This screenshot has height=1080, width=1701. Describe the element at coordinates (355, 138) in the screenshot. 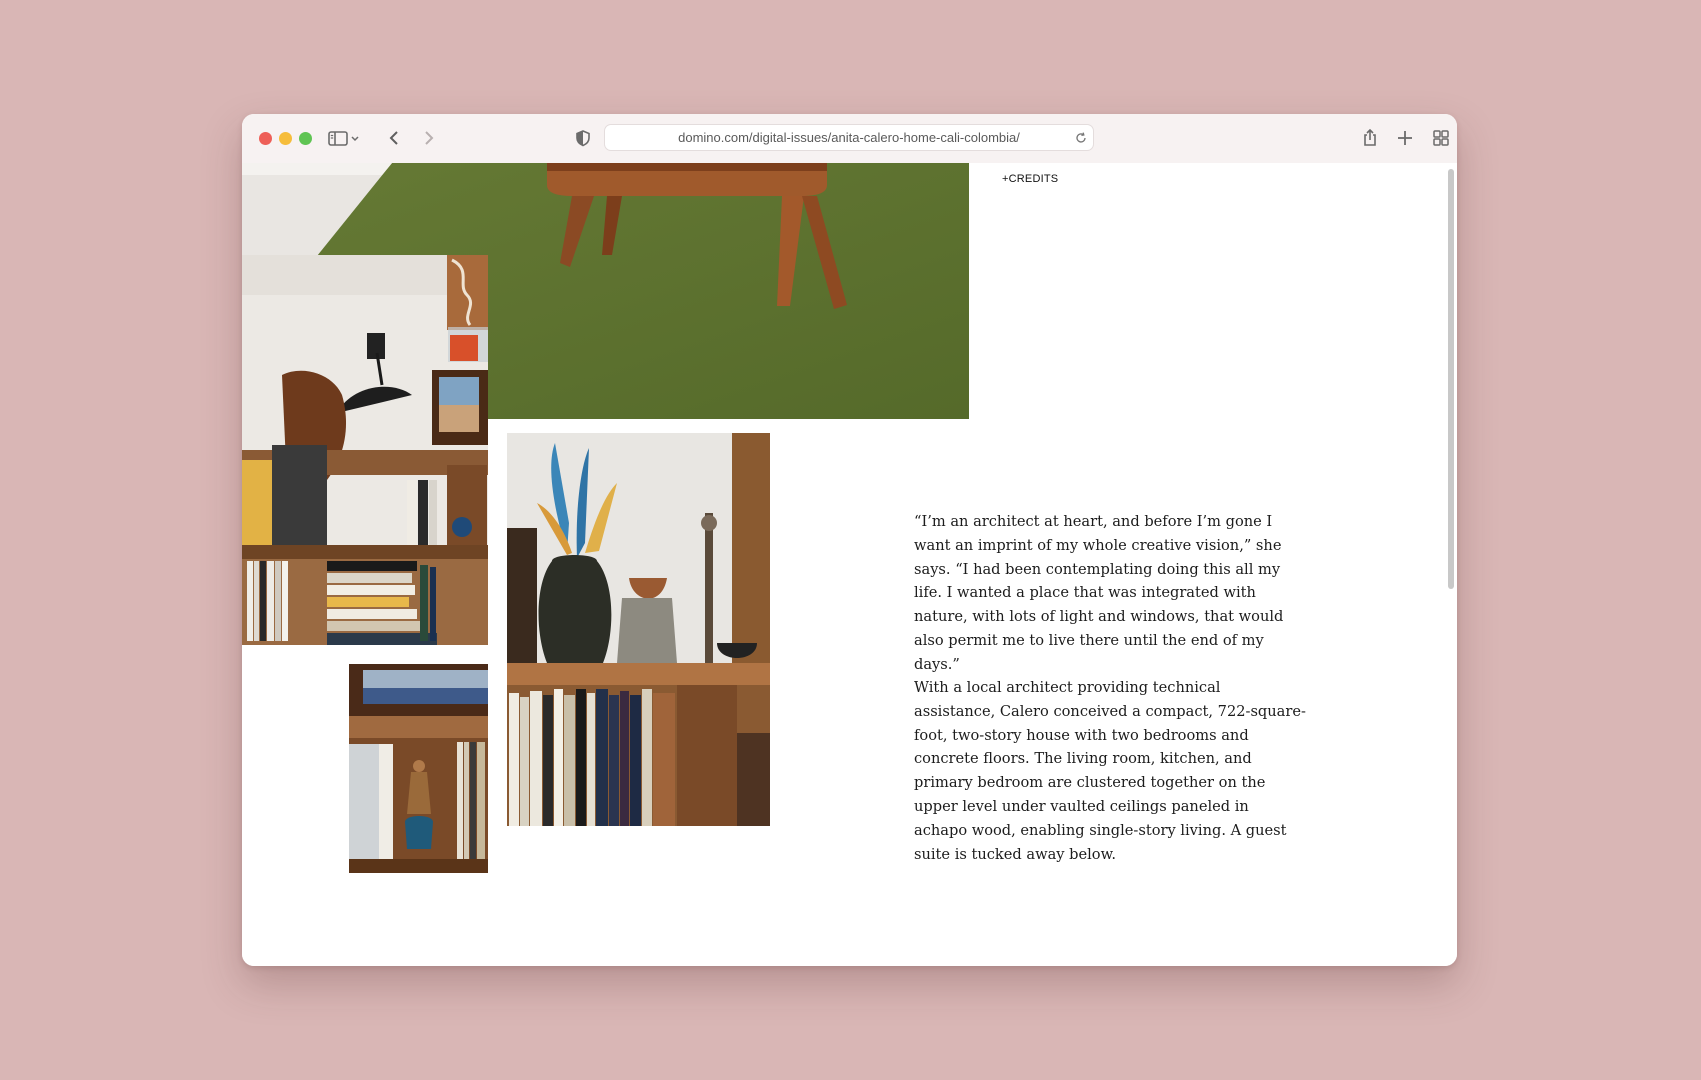

I see `chevron-down-icon` at that location.